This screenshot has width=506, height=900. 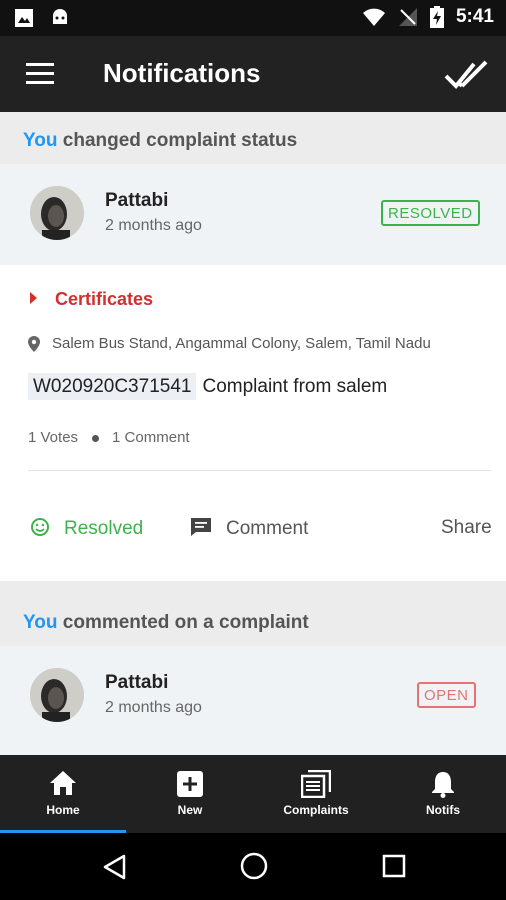 What do you see at coordinates (112, 386) in the screenshot?
I see `complaint-id: W020920C371541` at bounding box center [112, 386].